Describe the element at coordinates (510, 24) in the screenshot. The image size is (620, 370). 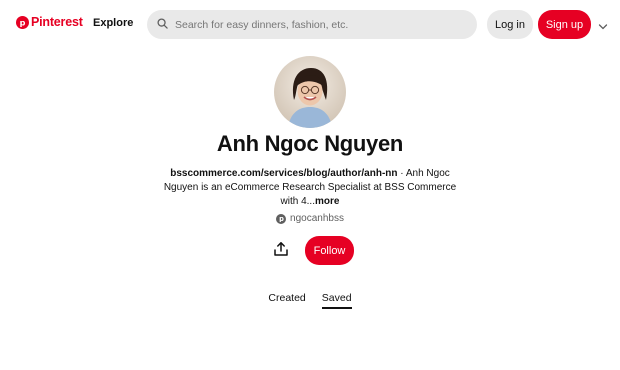
I see `login-button: Log in` at that location.